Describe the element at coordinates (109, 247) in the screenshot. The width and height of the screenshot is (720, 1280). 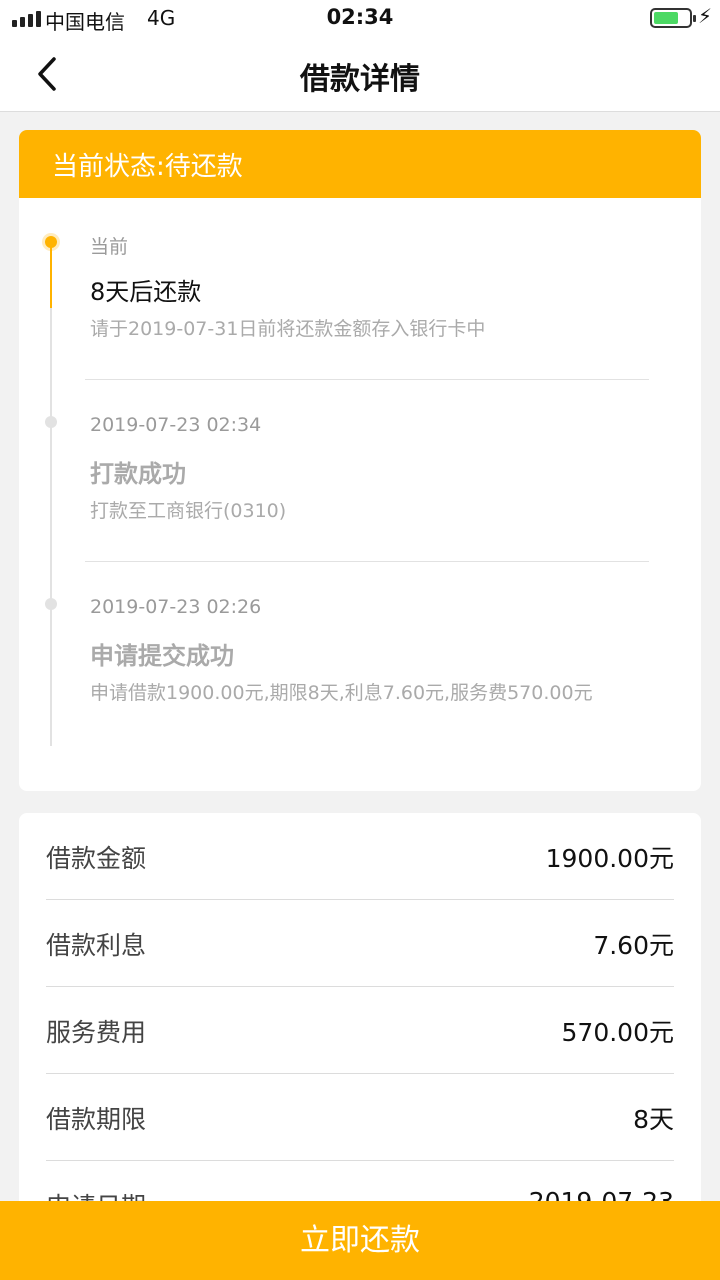
I see `timeline-label: 当前` at that location.